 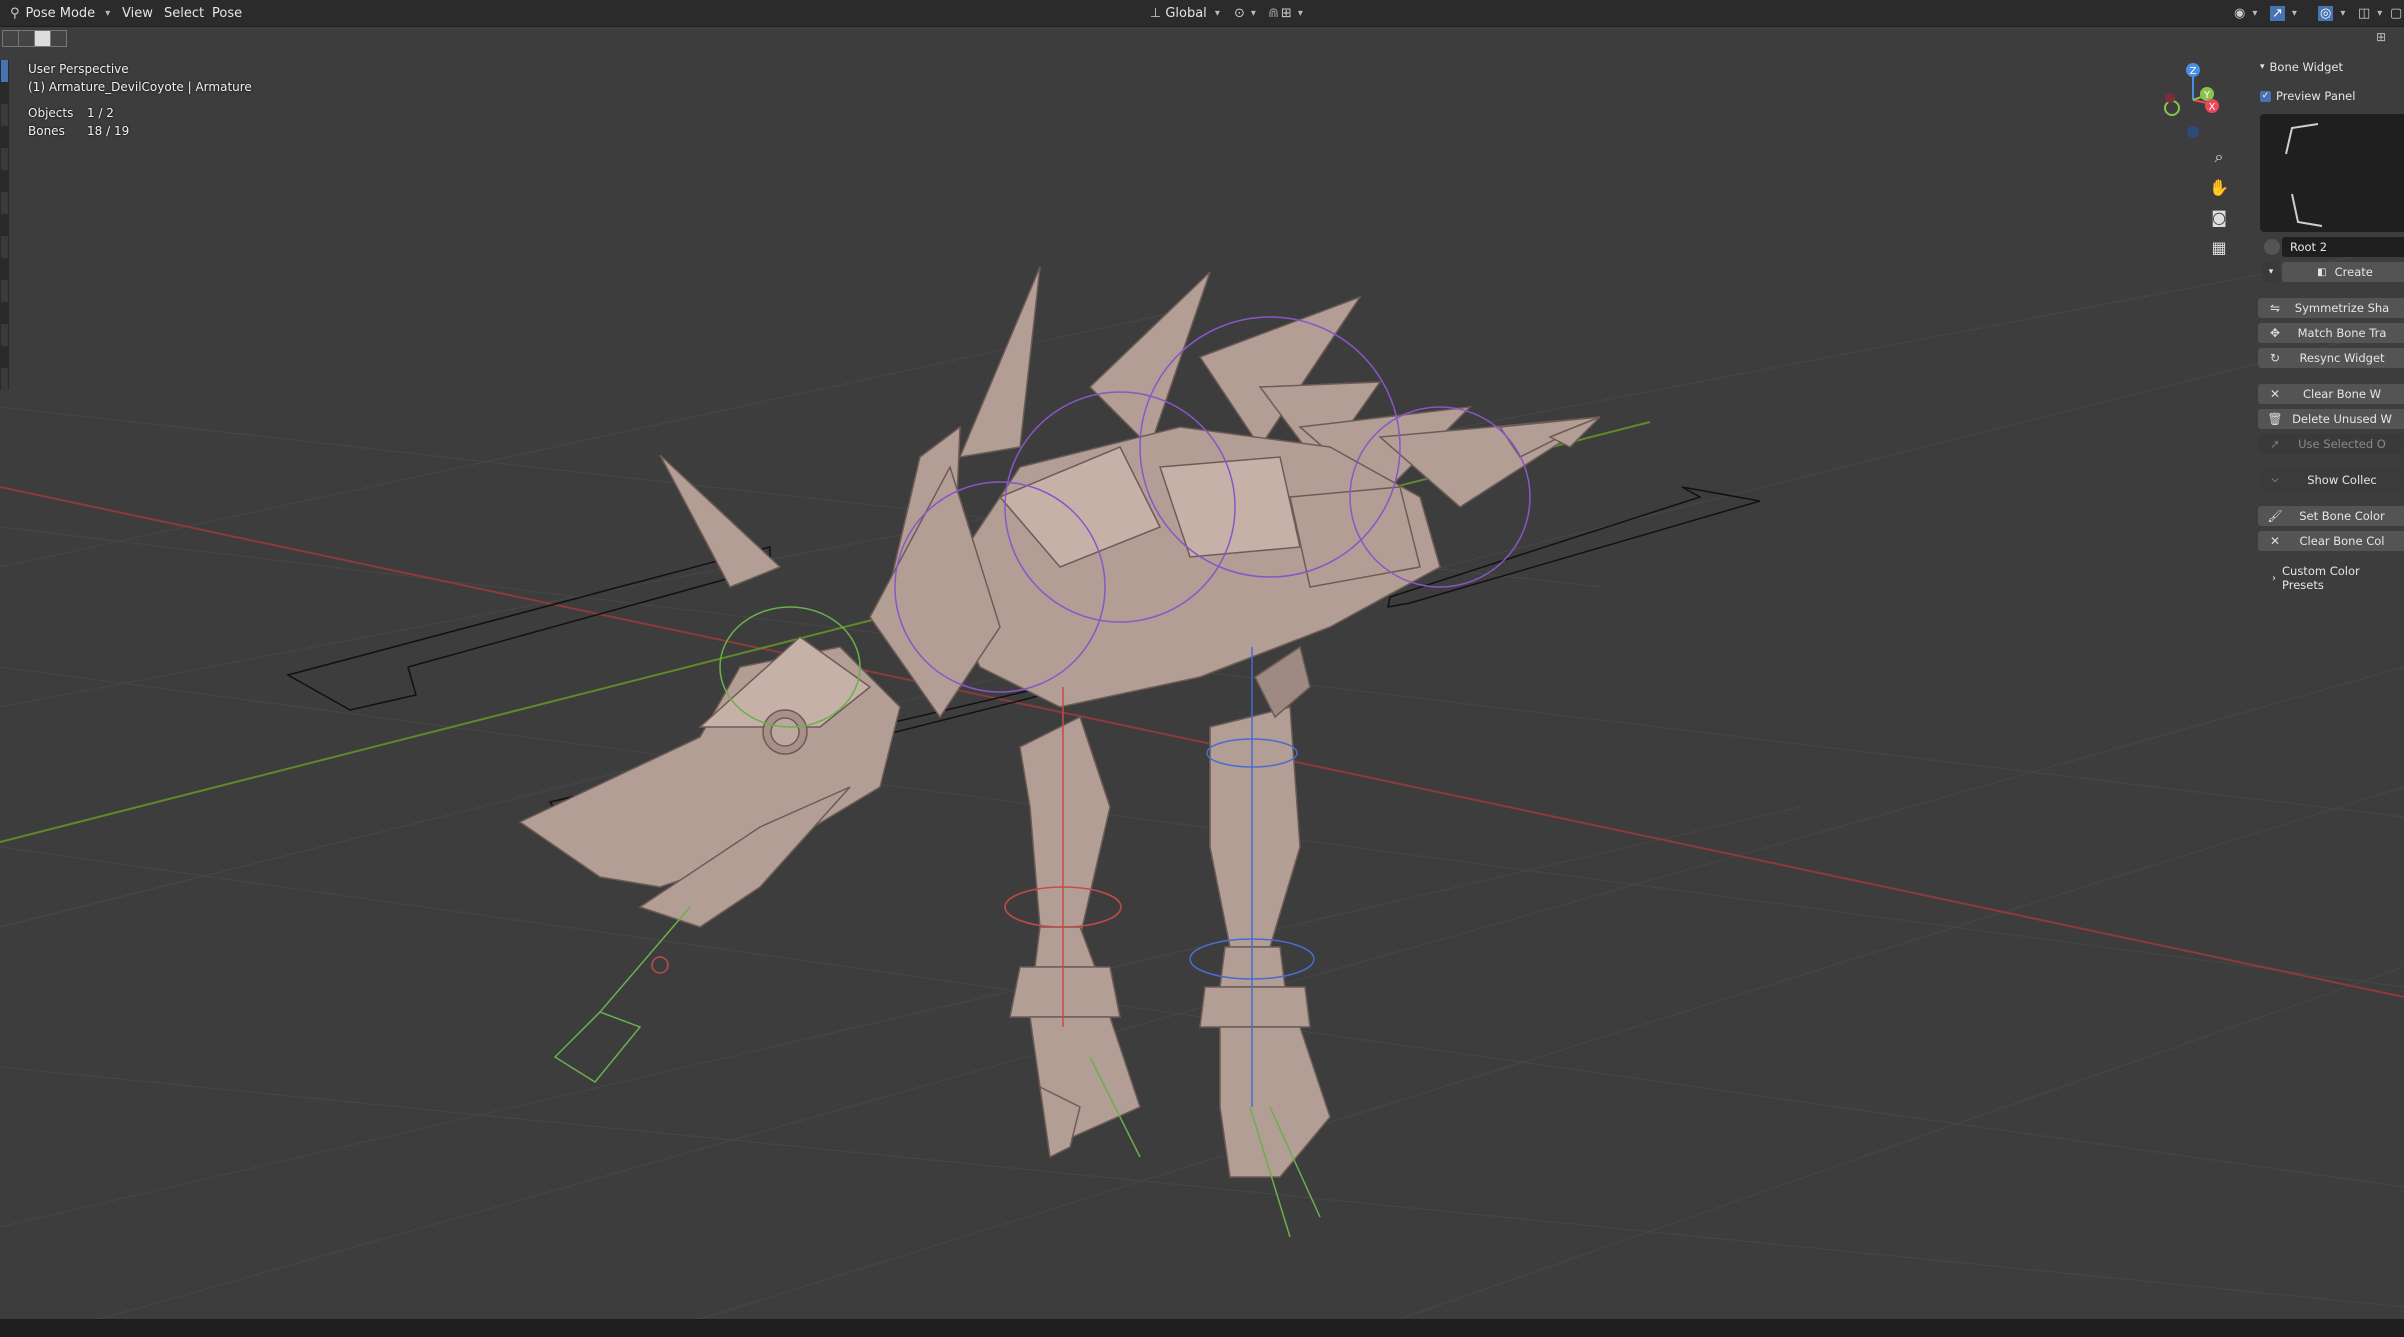 What do you see at coordinates (1202, 1328) in the screenshot?
I see `status-bar` at bounding box center [1202, 1328].